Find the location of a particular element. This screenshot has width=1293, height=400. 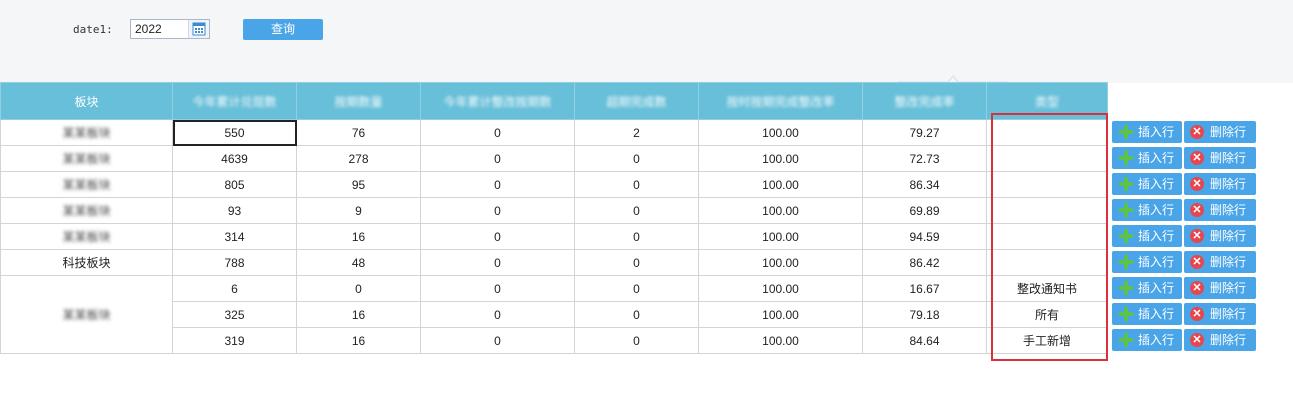

cell: 79.27 is located at coordinates (924, 132).